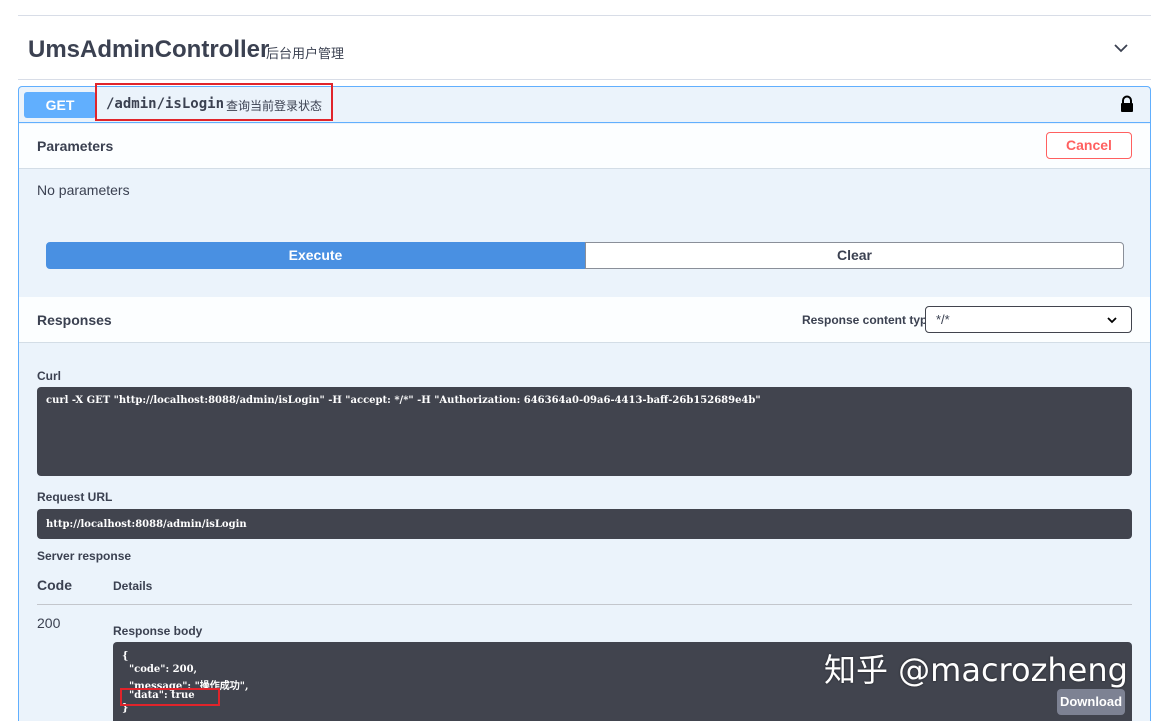  Describe the element at coordinates (584, 320) in the screenshot. I see `responses-header: Responses Response content type */*` at that location.